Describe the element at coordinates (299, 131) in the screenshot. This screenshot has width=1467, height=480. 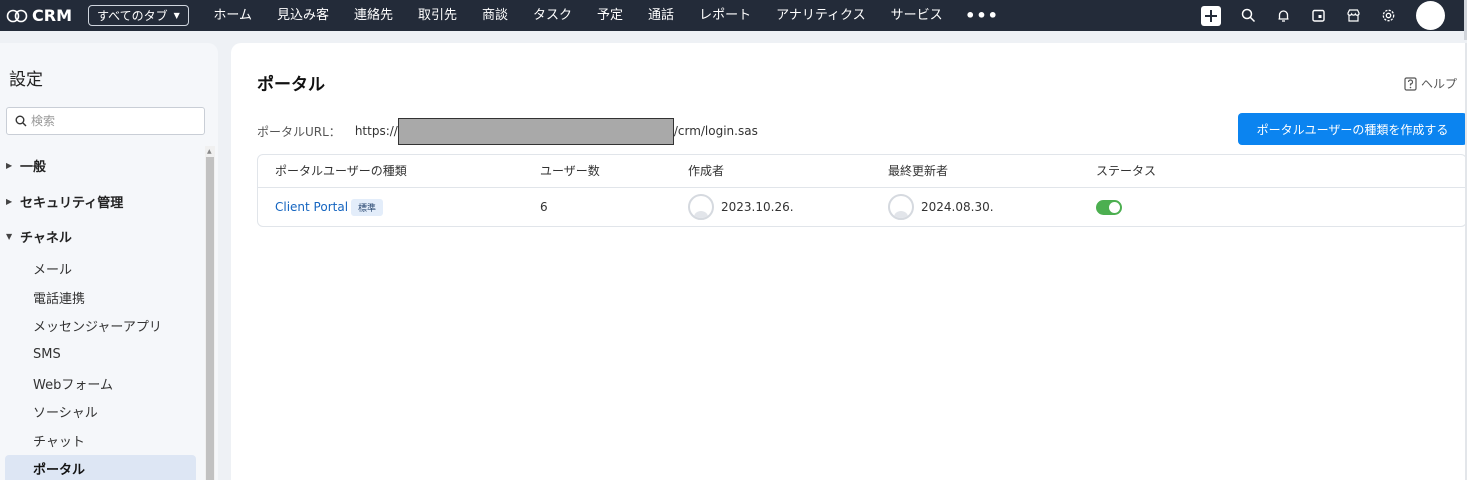
I see `portal-url-label: ポータルURL：` at that location.